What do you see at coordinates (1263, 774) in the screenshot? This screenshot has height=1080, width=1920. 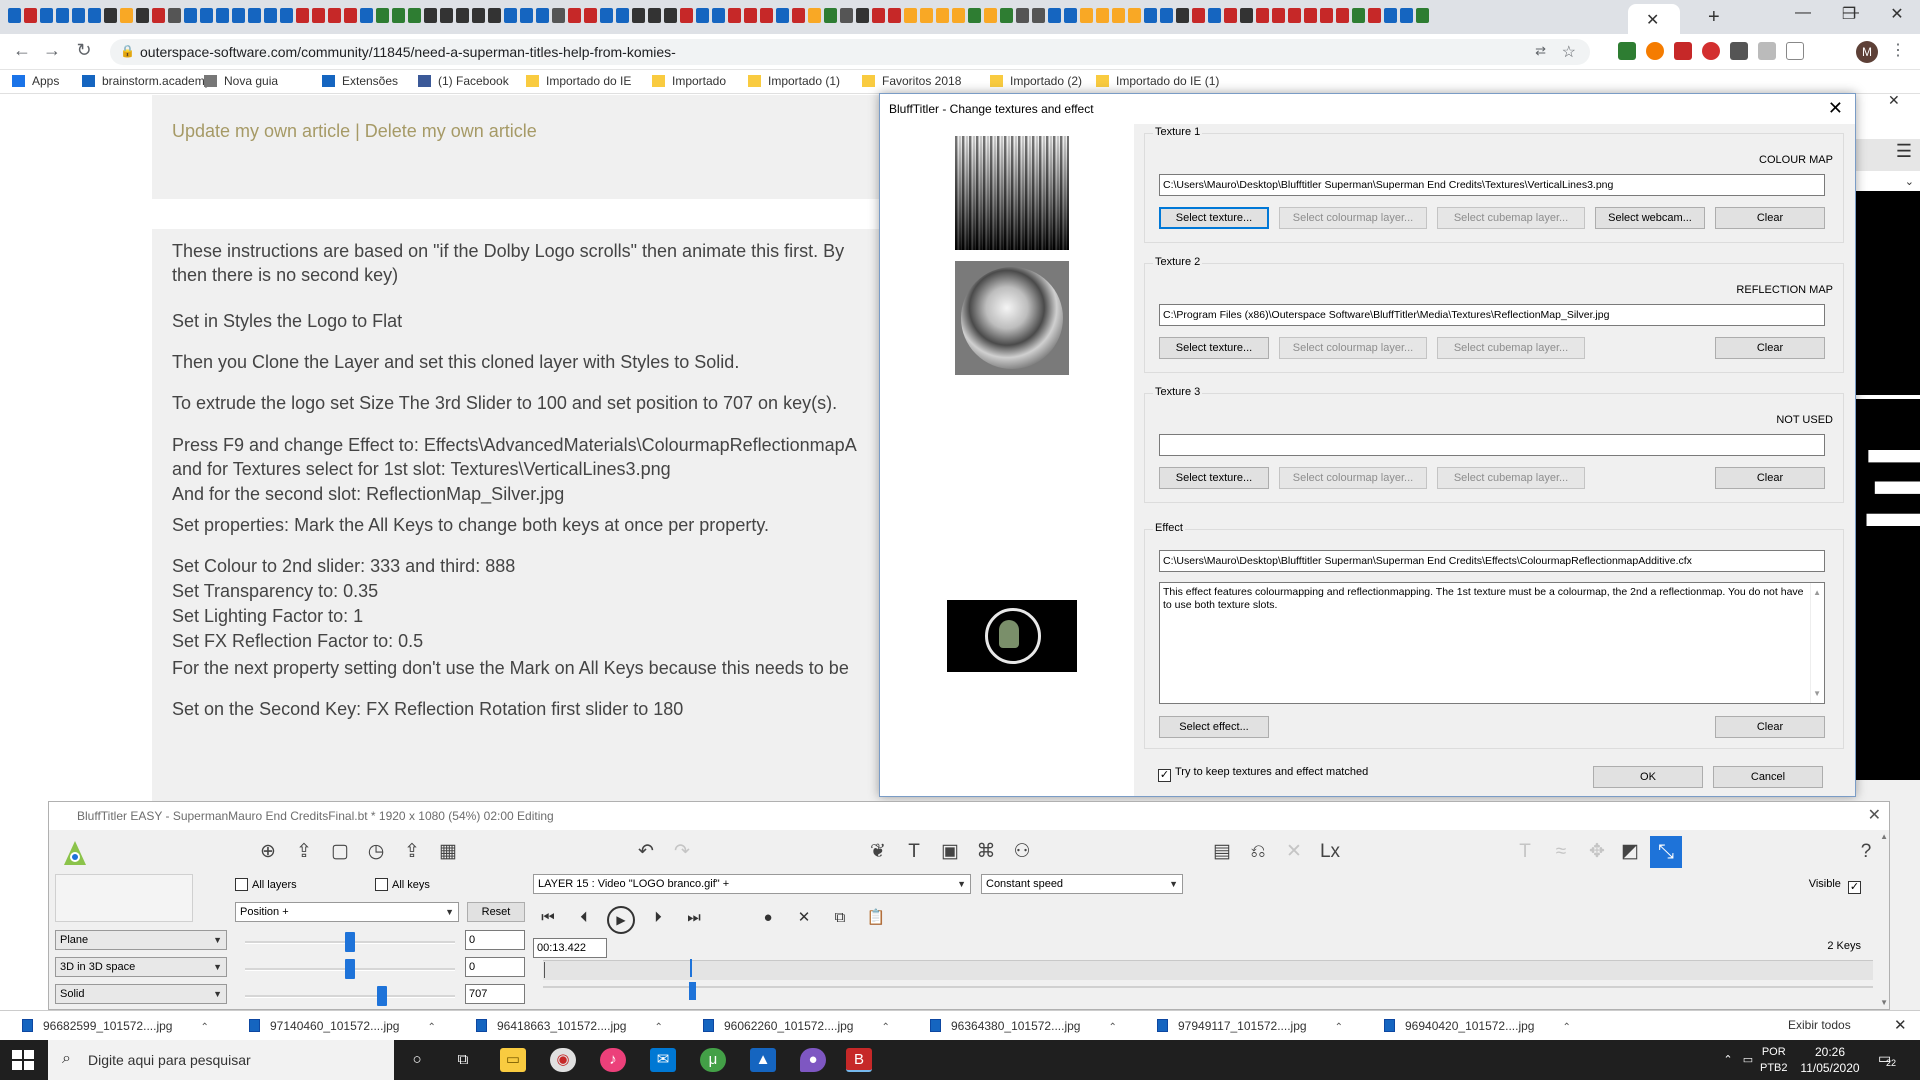 I see `keep-matched-checkbox: ✓ Try to keep textures and effect matched` at bounding box center [1263, 774].